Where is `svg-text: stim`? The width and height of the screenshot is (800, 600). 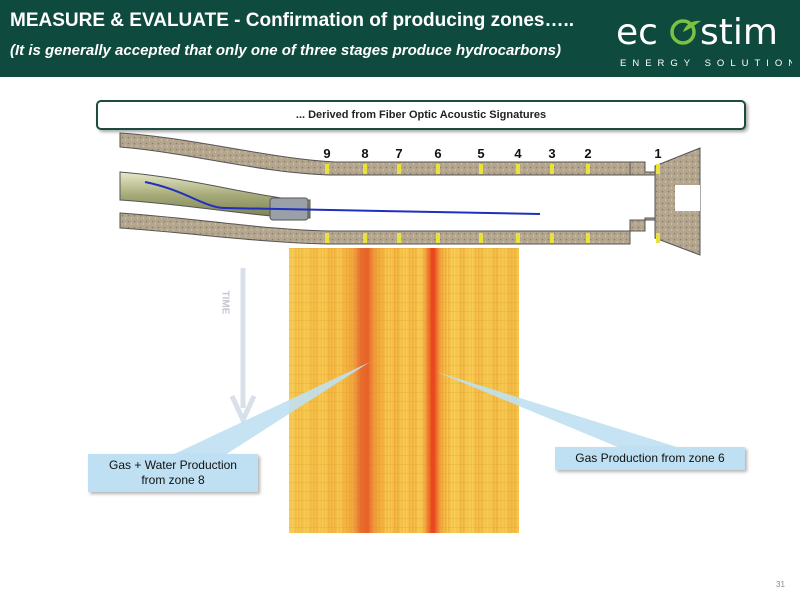 svg-text: stim is located at coordinates (739, 32).